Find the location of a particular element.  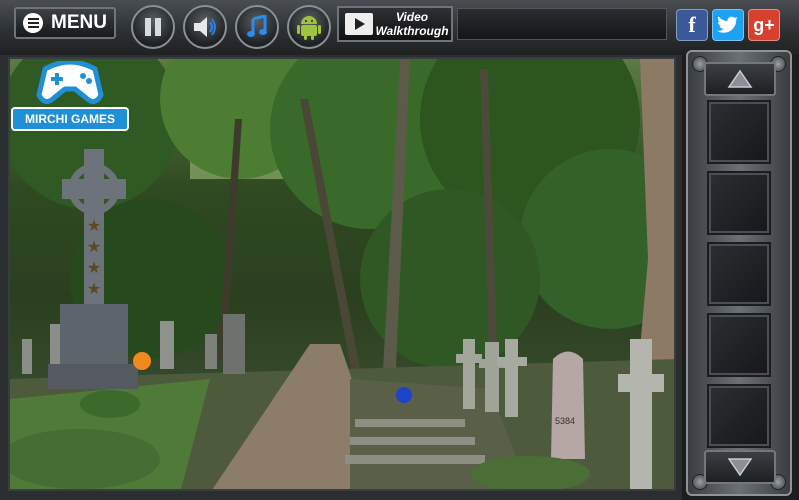

facebook-button: f is located at coordinates (692, 25).